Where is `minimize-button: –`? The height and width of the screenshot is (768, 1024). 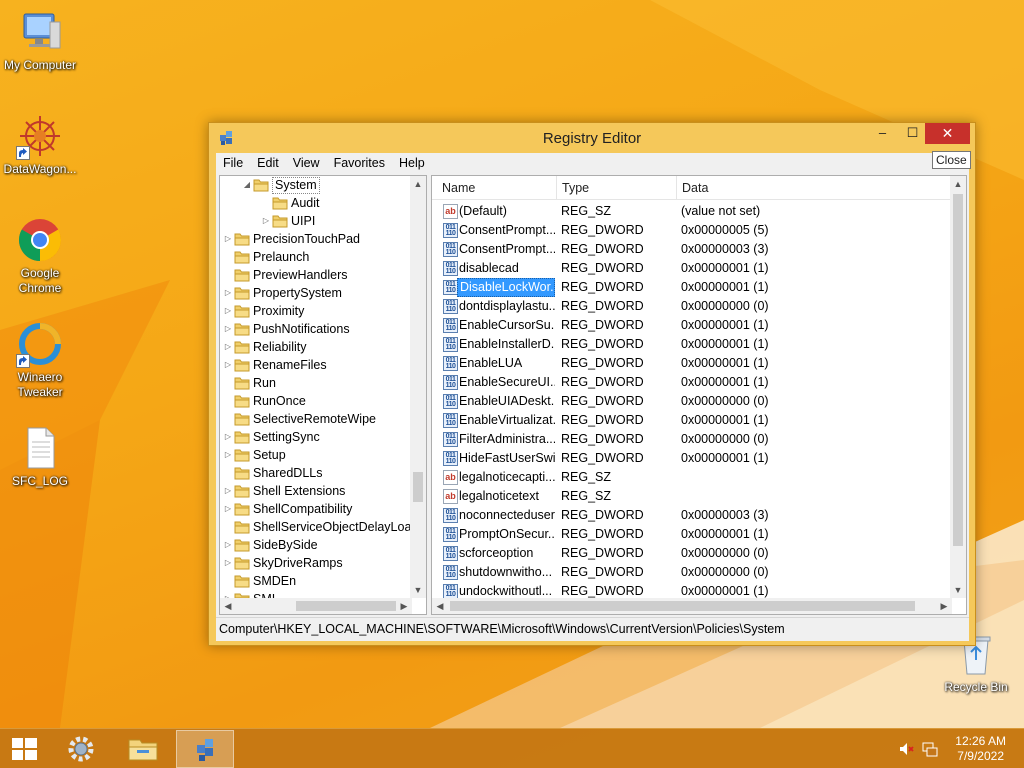
minimize-button: – is located at coordinates (882, 133).